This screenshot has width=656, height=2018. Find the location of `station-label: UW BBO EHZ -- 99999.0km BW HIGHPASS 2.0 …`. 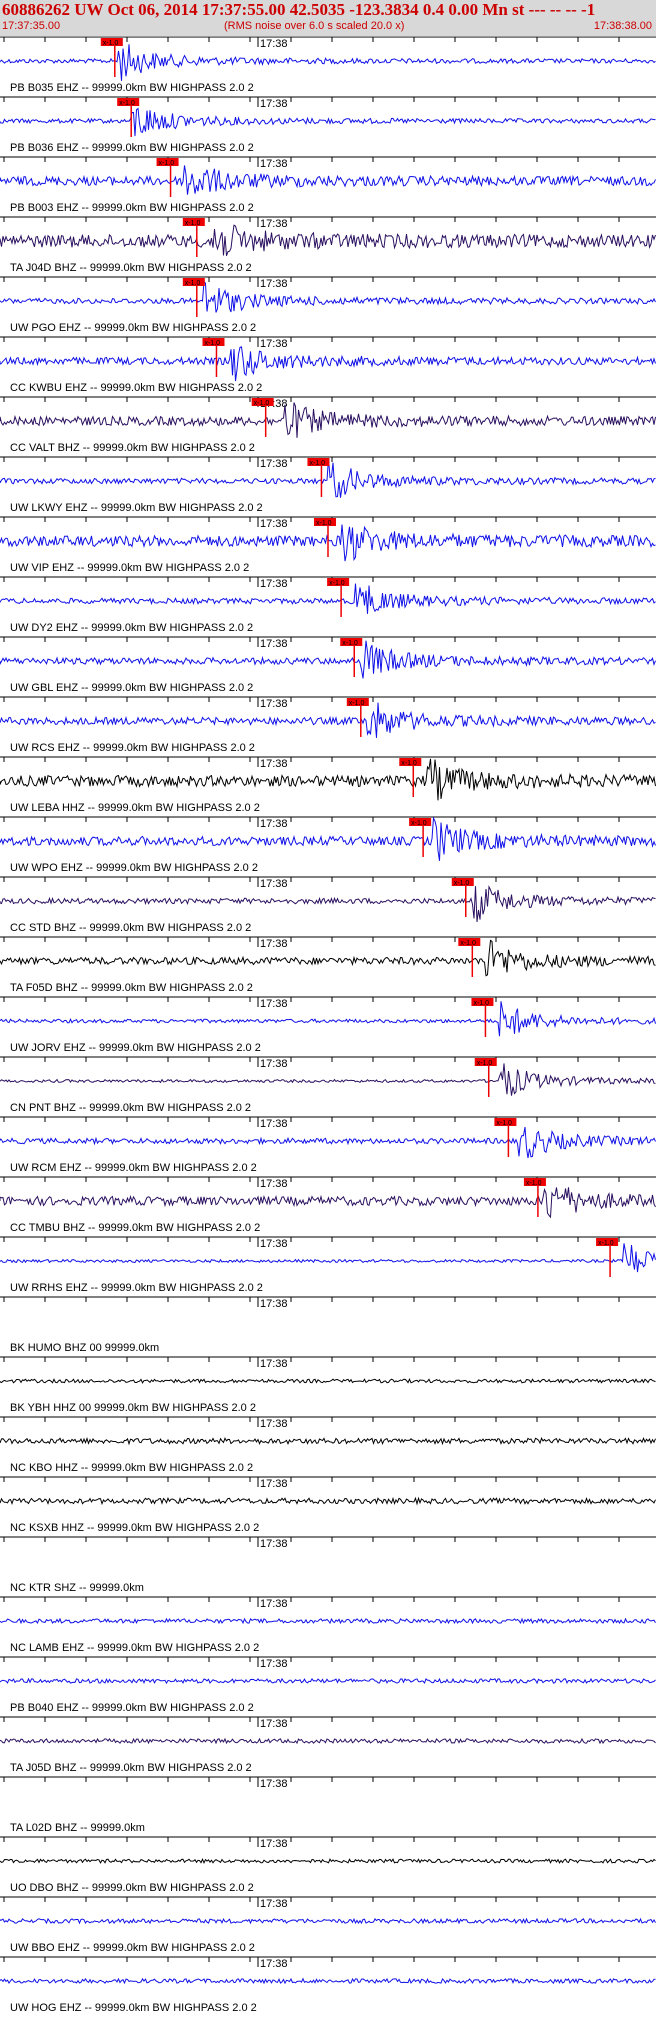

station-label: UW BBO EHZ -- 99999.0km BW HIGHPASS 2.0 … is located at coordinates (132, 1948).